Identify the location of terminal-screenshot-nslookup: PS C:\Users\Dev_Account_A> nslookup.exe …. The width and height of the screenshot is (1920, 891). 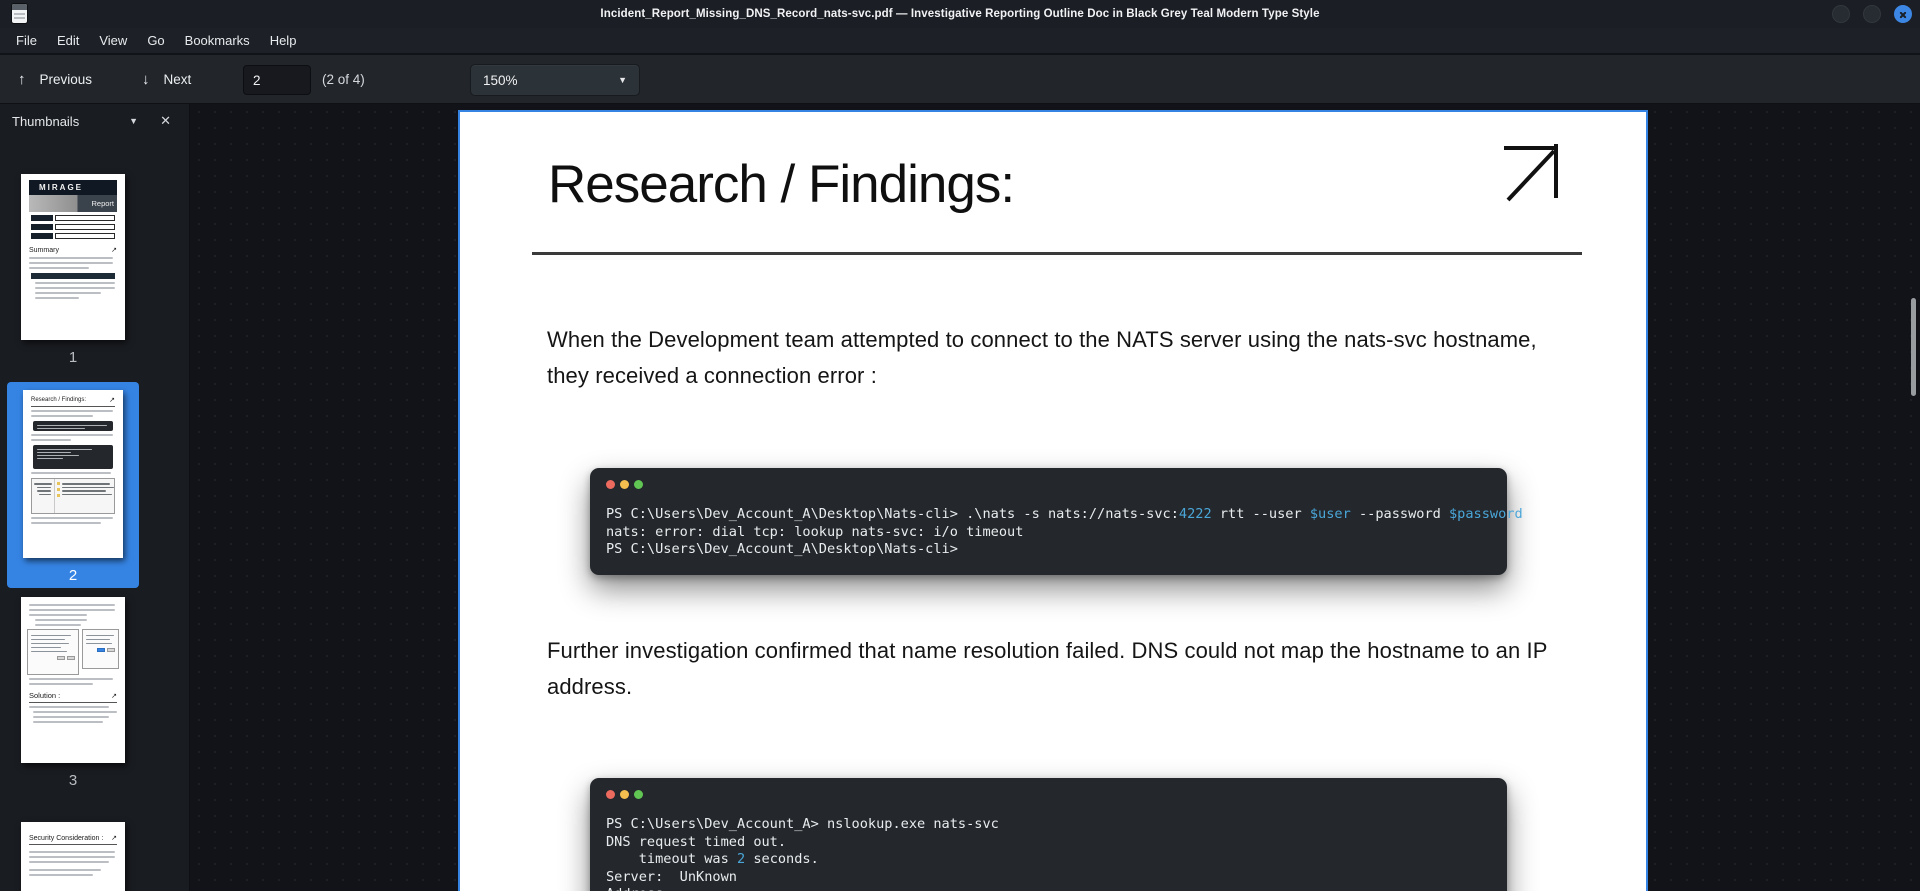
(1048, 834).